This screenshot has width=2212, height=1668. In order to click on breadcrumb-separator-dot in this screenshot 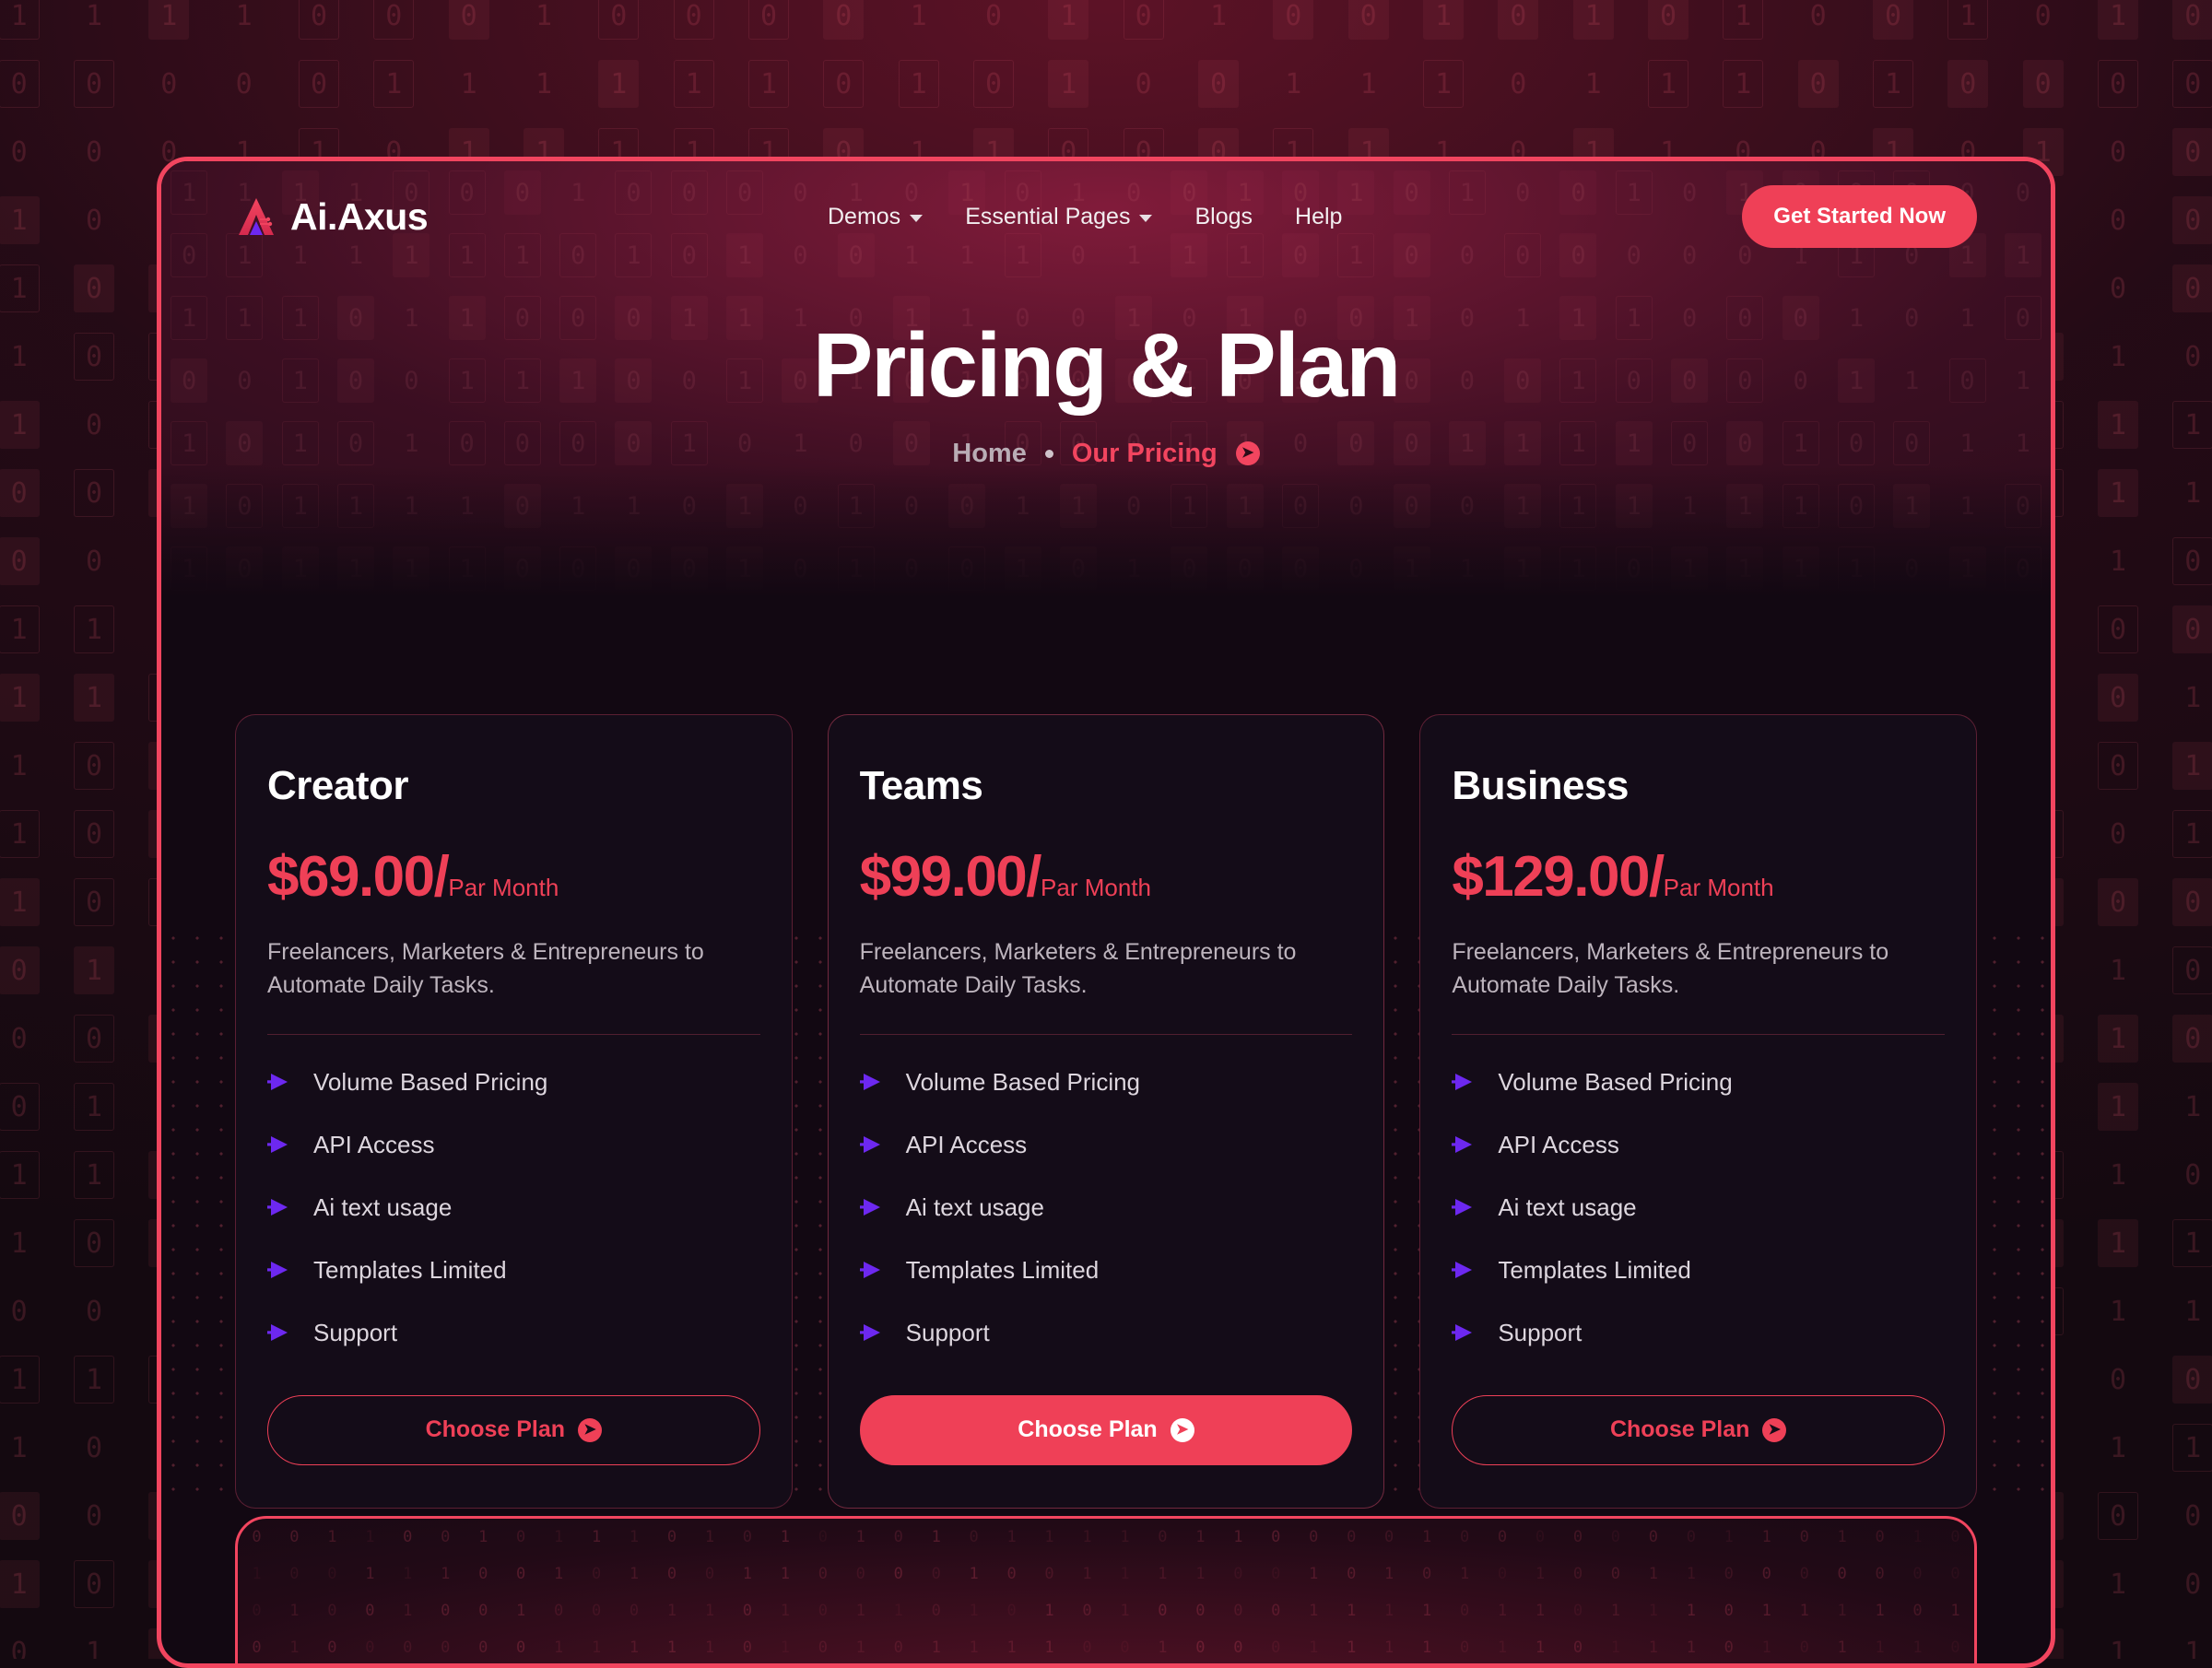, I will do `click(1049, 454)`.